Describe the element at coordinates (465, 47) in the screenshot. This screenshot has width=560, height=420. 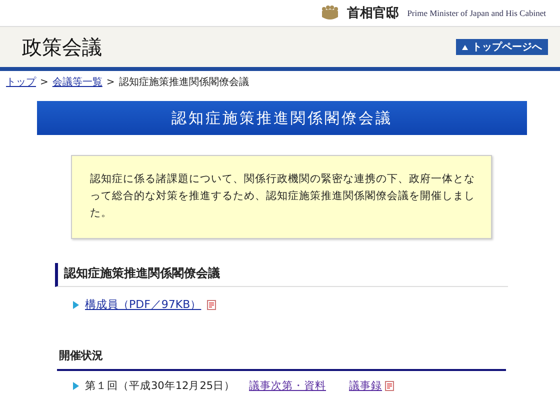
I see `up-triangle-icon` at that location.